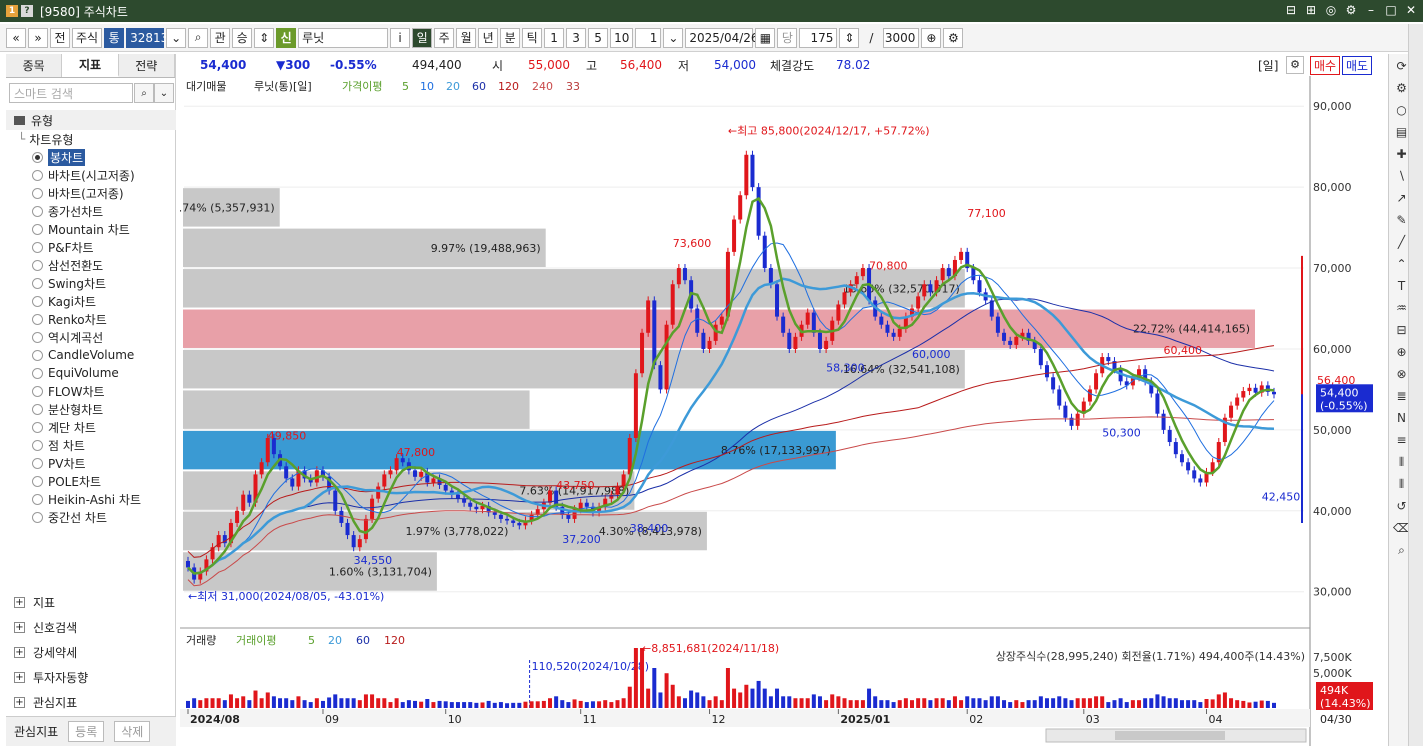 Image resolution: width=1423 pixels, height=746 pixels. Describe the element at coordinates (91, 247) in the screenshot. I see `chart-type-5: P&F차트` at that location.